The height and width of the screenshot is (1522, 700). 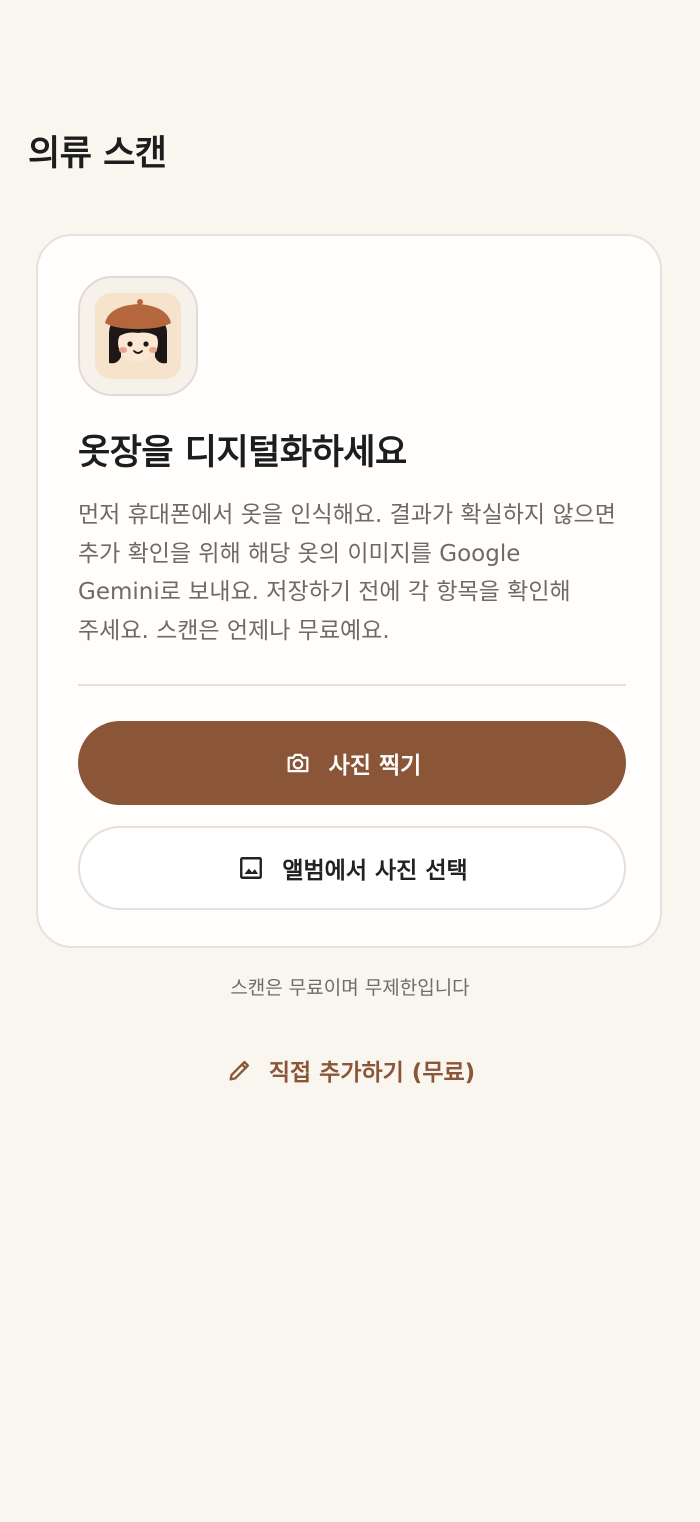 I want to click on choose-from-album-button: 앨범에서 사진 선택, so click(x=352, y=868).